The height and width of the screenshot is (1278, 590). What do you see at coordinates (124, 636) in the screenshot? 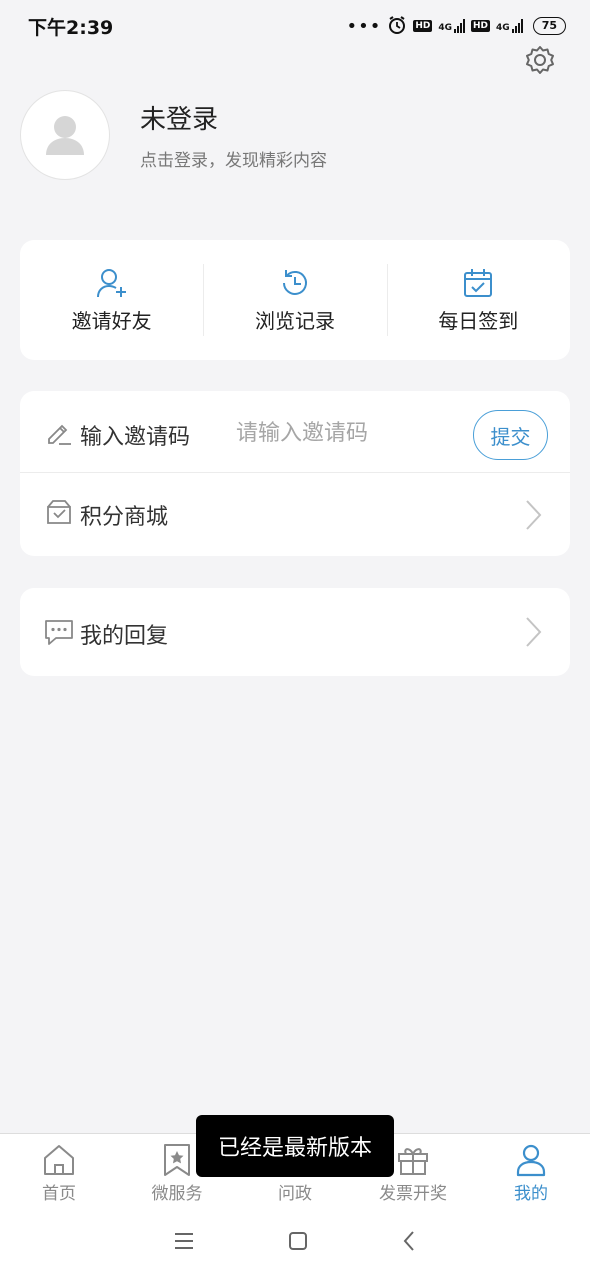
I see `my-replies-label: 我的回复` at bounding box center [124, 636].